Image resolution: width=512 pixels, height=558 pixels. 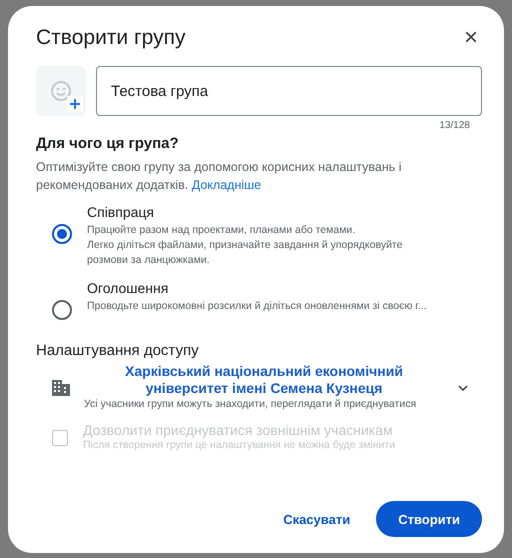 I want to click on section-heading: Налаштування доступу, so click(x=118, y=350).